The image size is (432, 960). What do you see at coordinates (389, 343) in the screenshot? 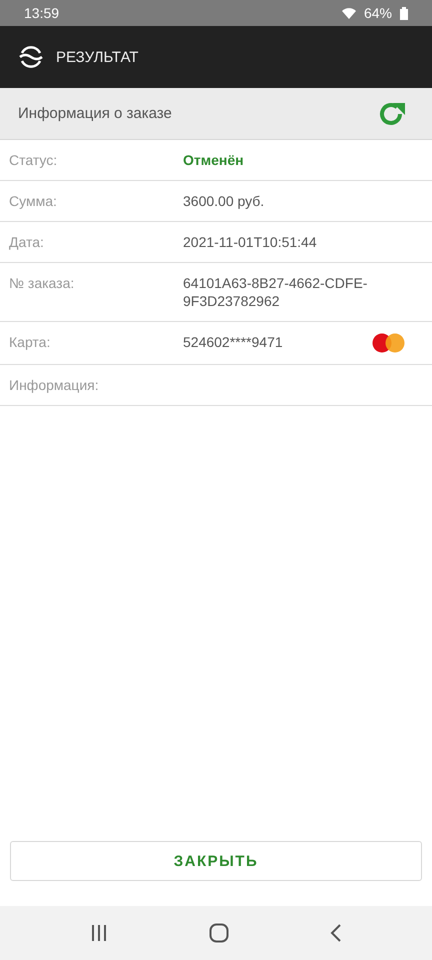
I see `card-logo-icon` at bounding box center [389, 343].